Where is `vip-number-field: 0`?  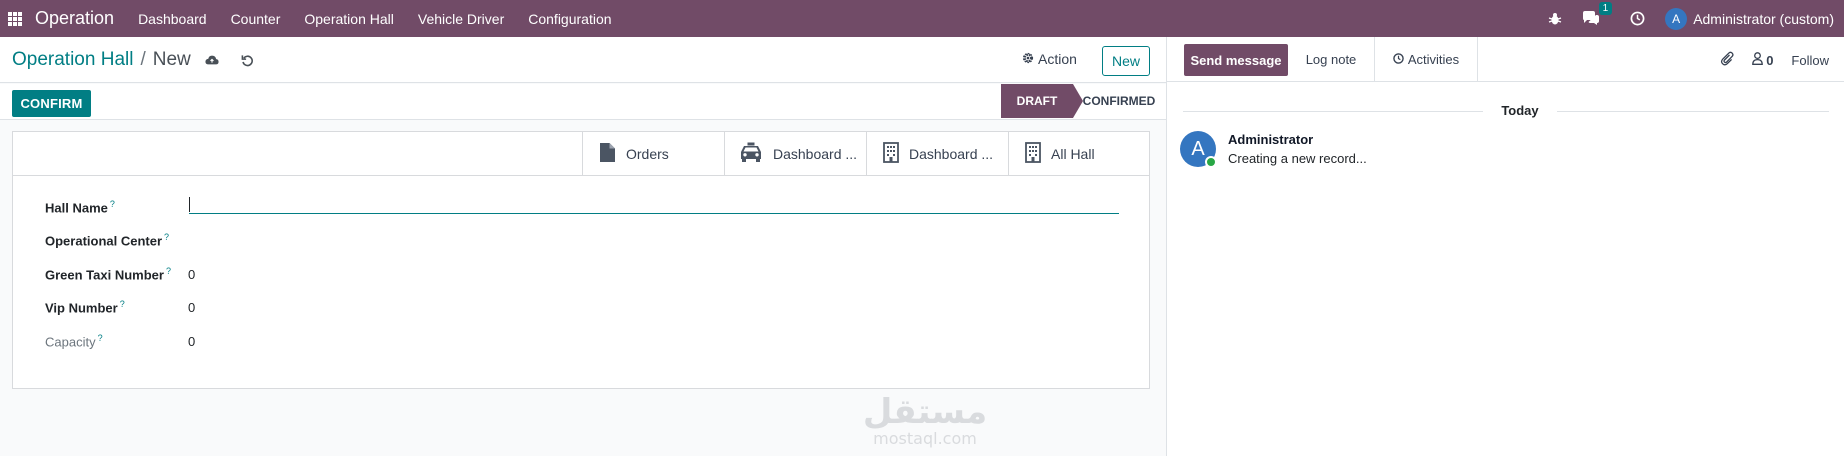 vip-number-field: 0 is located at coordinates (191, 307).